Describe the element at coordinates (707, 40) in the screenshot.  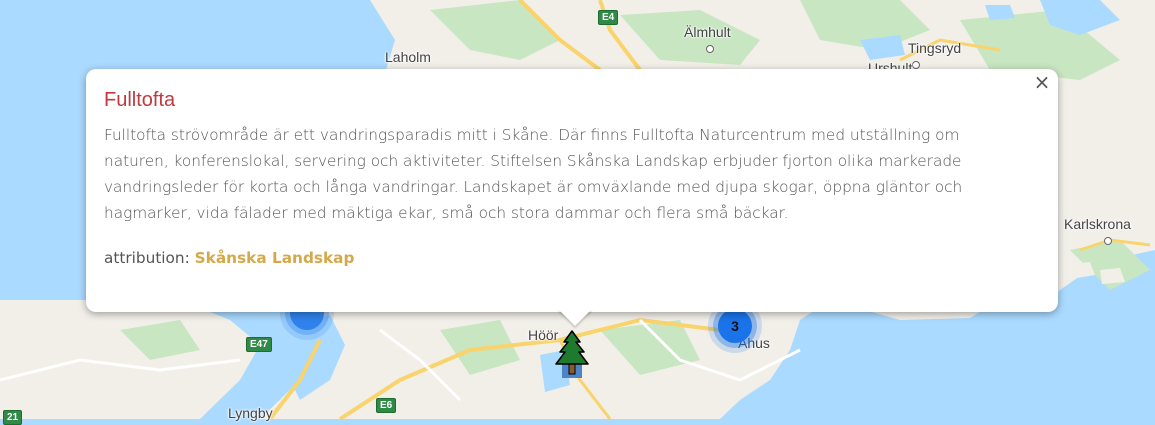
I see `place-label-almhult: Älmhult` at that location.